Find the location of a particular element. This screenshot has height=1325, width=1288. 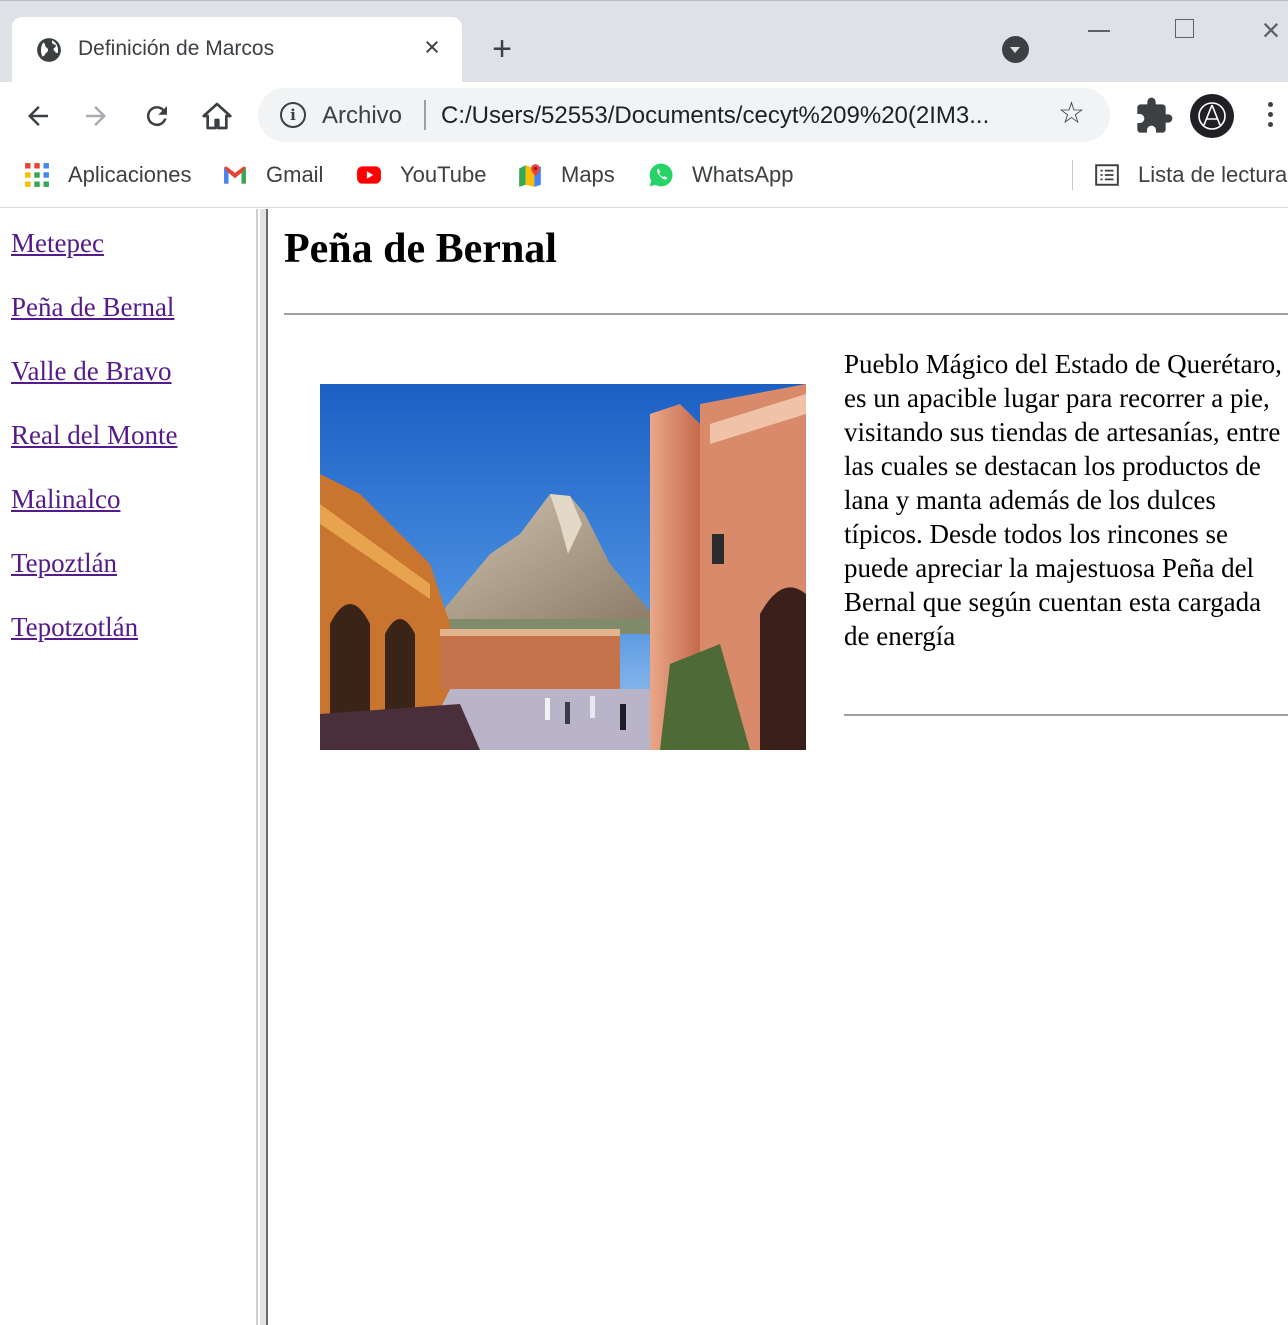

nav-link-metepec: Metepec is located at coordinates (57, 243).